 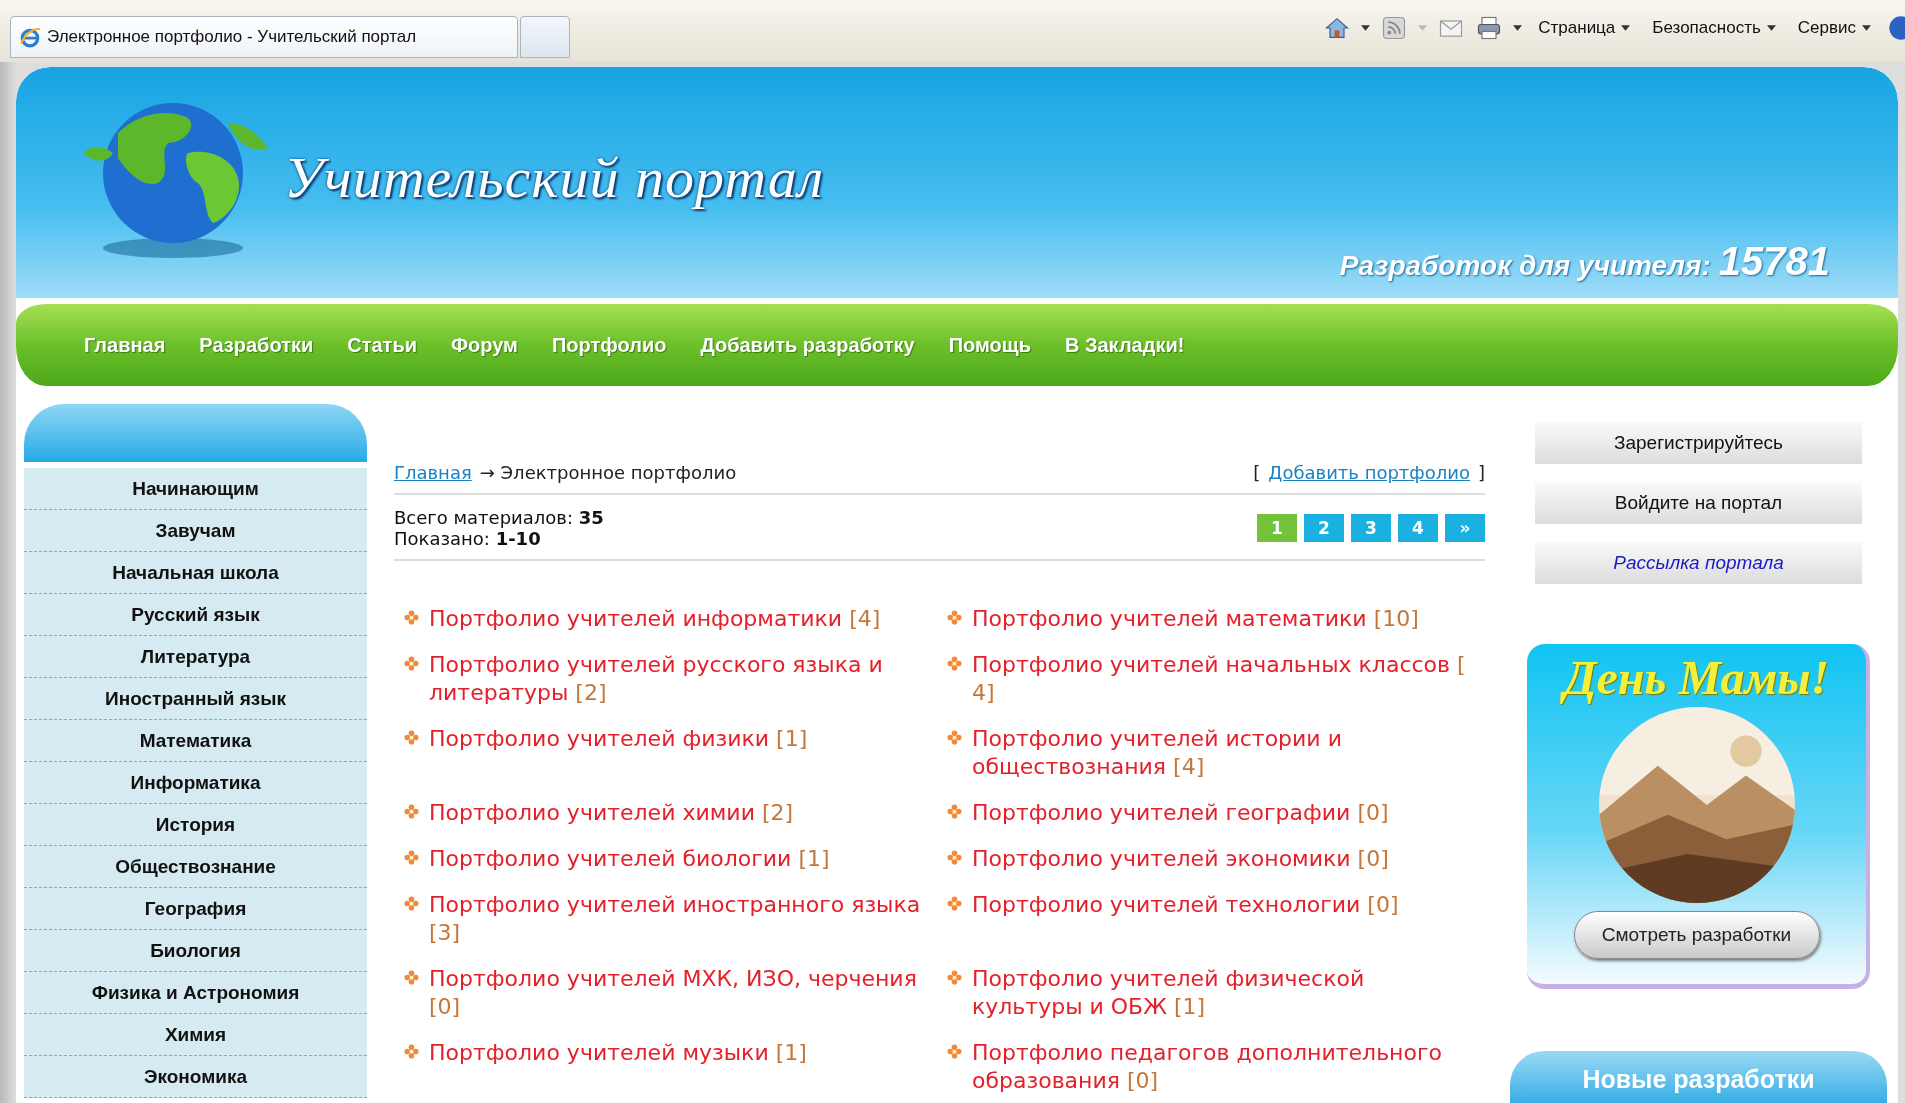 What do you see at coordinates (1369, 472) in the screenshot?
I see `add-portfolio-link: Добавить портфолио` at bounding box center [1369, 472].